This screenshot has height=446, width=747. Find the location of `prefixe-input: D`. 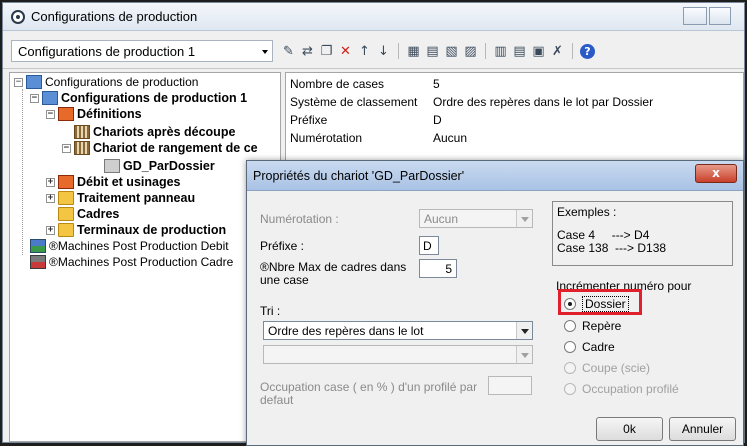

prefixe-input: D is located at coordinates (429, 245).